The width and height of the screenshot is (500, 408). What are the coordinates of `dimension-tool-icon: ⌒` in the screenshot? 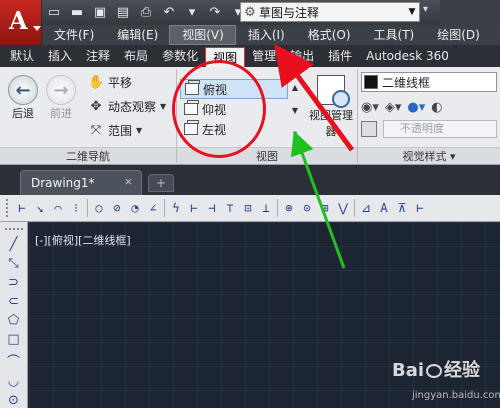 It's located at (58, 208).